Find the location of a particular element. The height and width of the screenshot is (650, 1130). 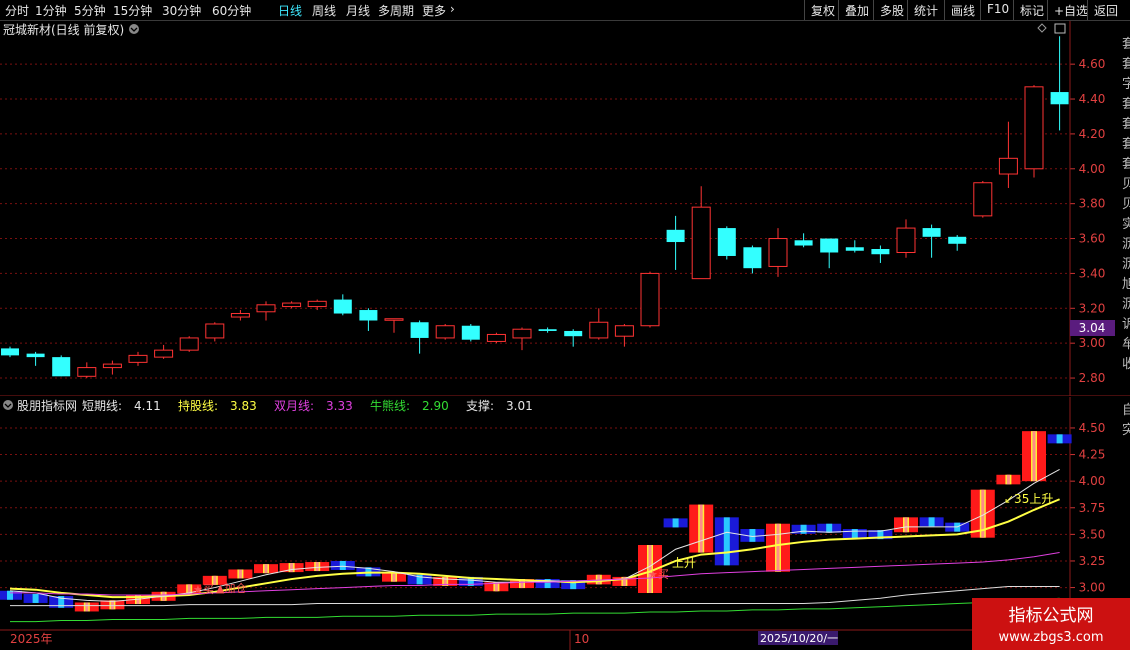

tab-period-9: 多周期 is located at coordinates (396, 10).